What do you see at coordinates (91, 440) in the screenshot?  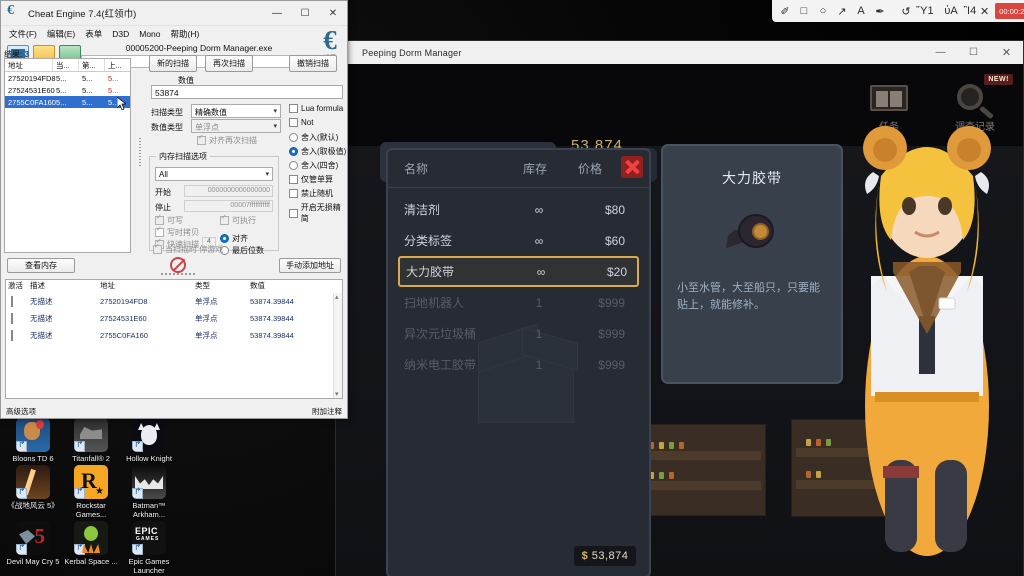 I see `desktop-icon: Titanfall® 2` at bounding box center [91, 440].